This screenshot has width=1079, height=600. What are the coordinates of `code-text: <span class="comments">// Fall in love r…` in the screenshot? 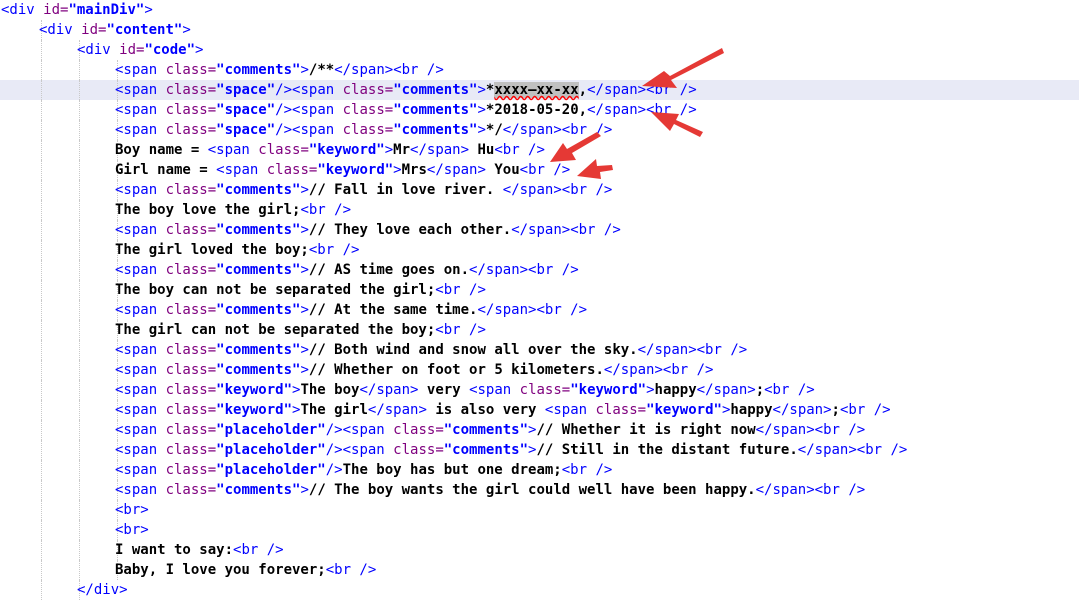 It's located at (363, 190).